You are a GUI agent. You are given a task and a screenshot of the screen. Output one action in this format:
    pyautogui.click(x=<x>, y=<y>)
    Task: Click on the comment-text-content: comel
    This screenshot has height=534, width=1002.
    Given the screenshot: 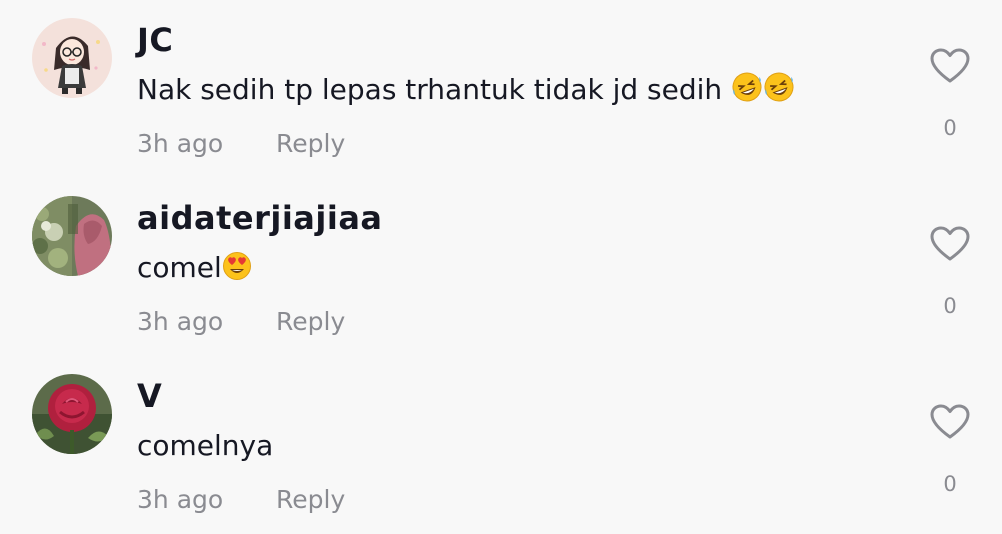 What is the action you would take?
    pyautogui.click(x=179, y=267)
    